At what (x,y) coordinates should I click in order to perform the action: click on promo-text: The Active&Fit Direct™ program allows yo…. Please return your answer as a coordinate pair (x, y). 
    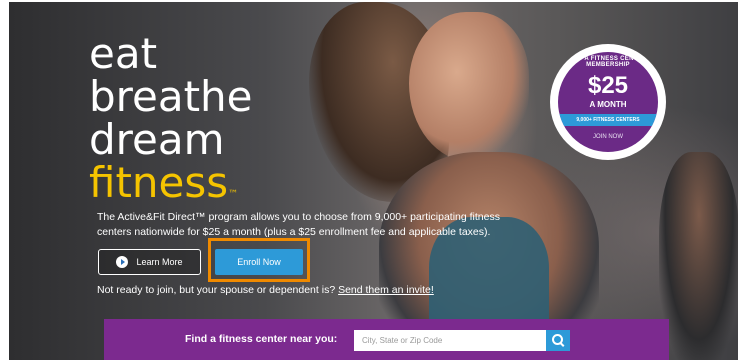
    Looking at the image, I should click on (298, 224).